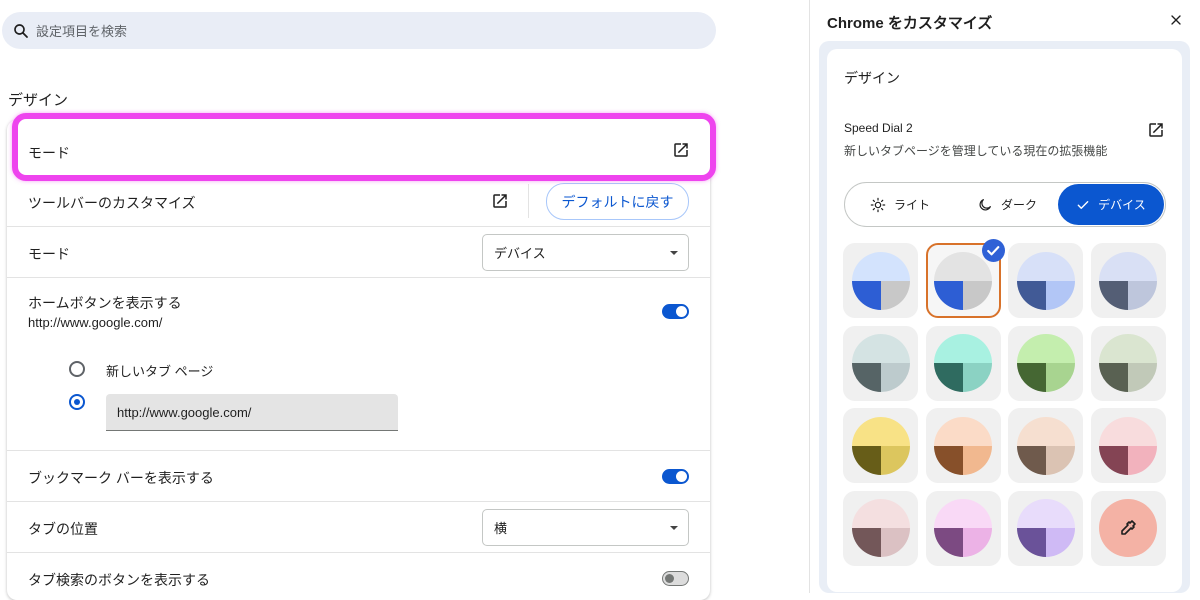  What do you see at coordinates (878, 128) in the screenshot?
I see `extension-name: Speed Dial 2` at bounding box center [878, 128].